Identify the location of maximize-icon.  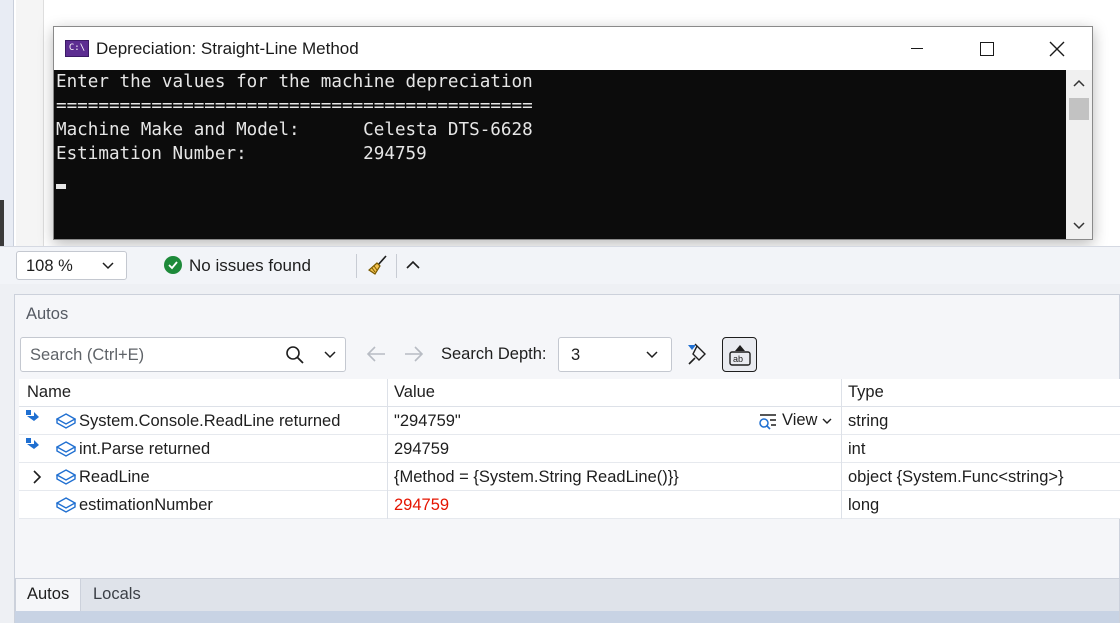
(987, 48).